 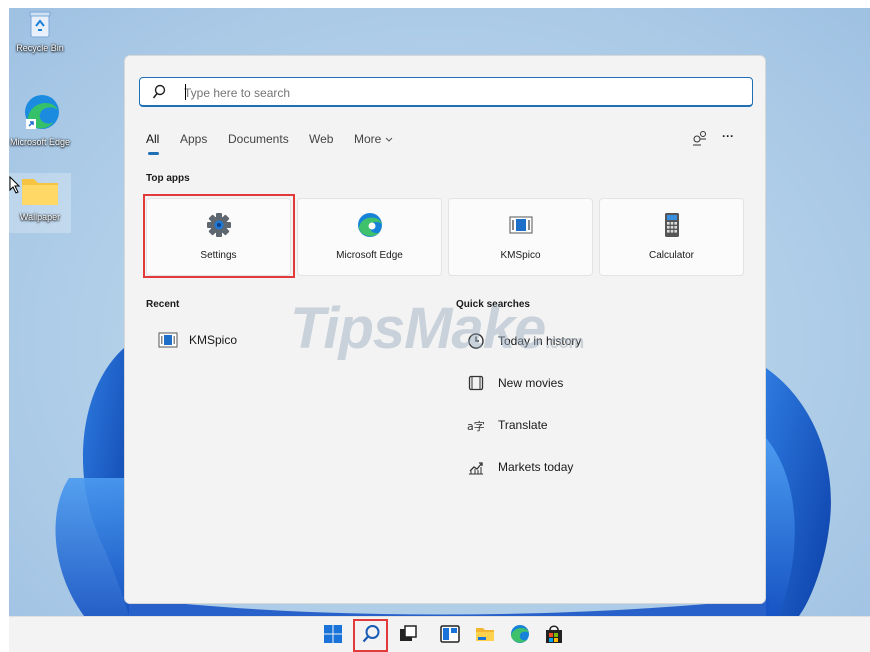 I want to click on watermark-suffix: .com, so click(x=564, y=342).